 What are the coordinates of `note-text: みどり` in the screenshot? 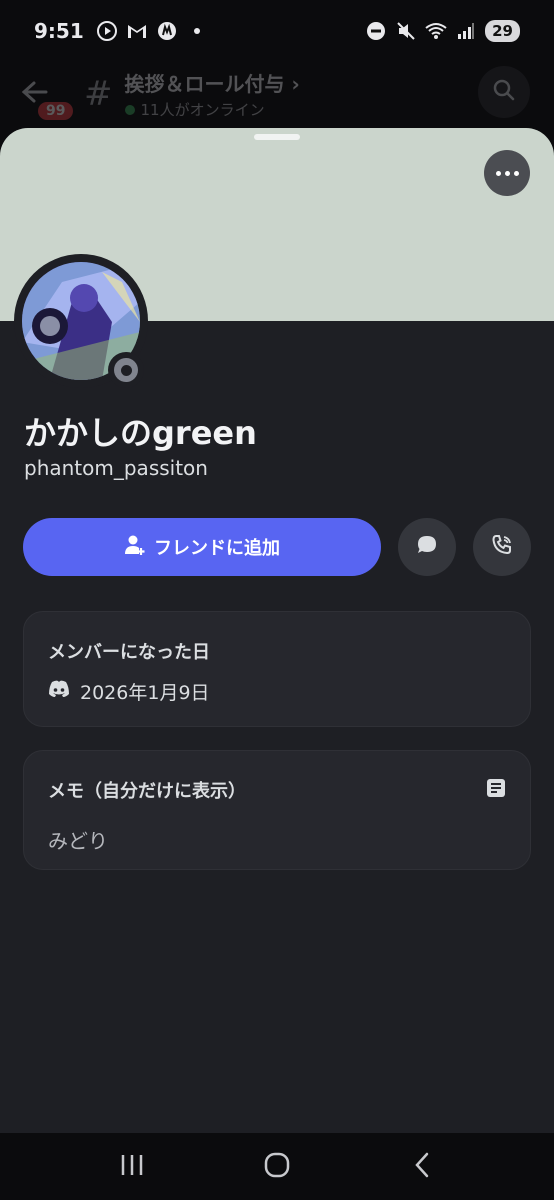 It's located at (277, 839).